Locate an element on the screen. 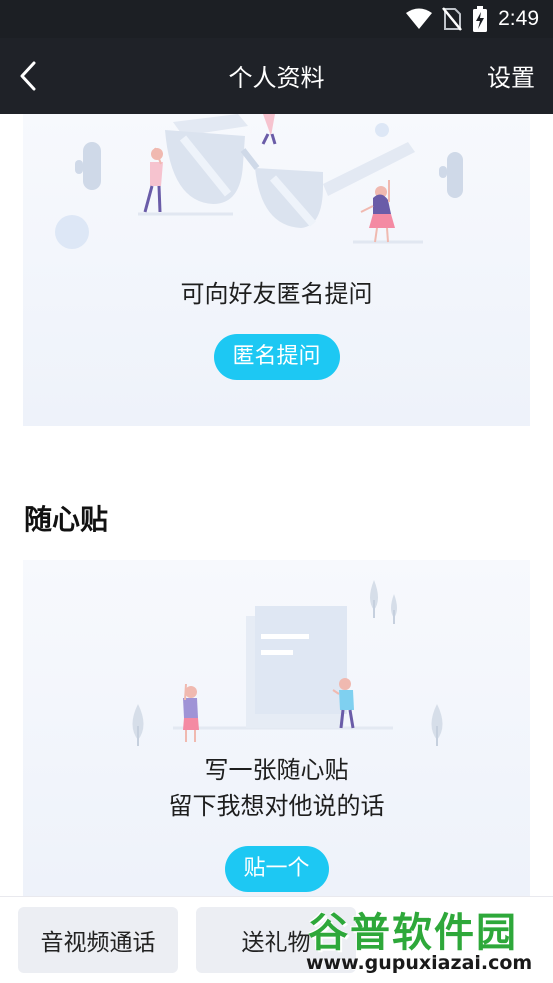  anonymous-question-button: 匿名提问 is located at coordinates (276, 357).